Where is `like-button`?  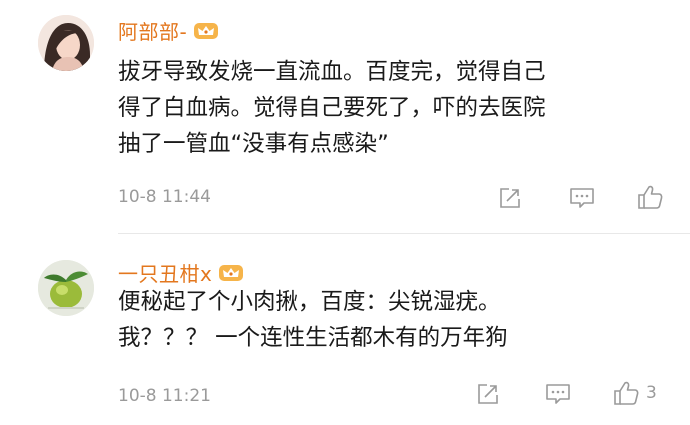 like-button is located at coordinates (653, 197).